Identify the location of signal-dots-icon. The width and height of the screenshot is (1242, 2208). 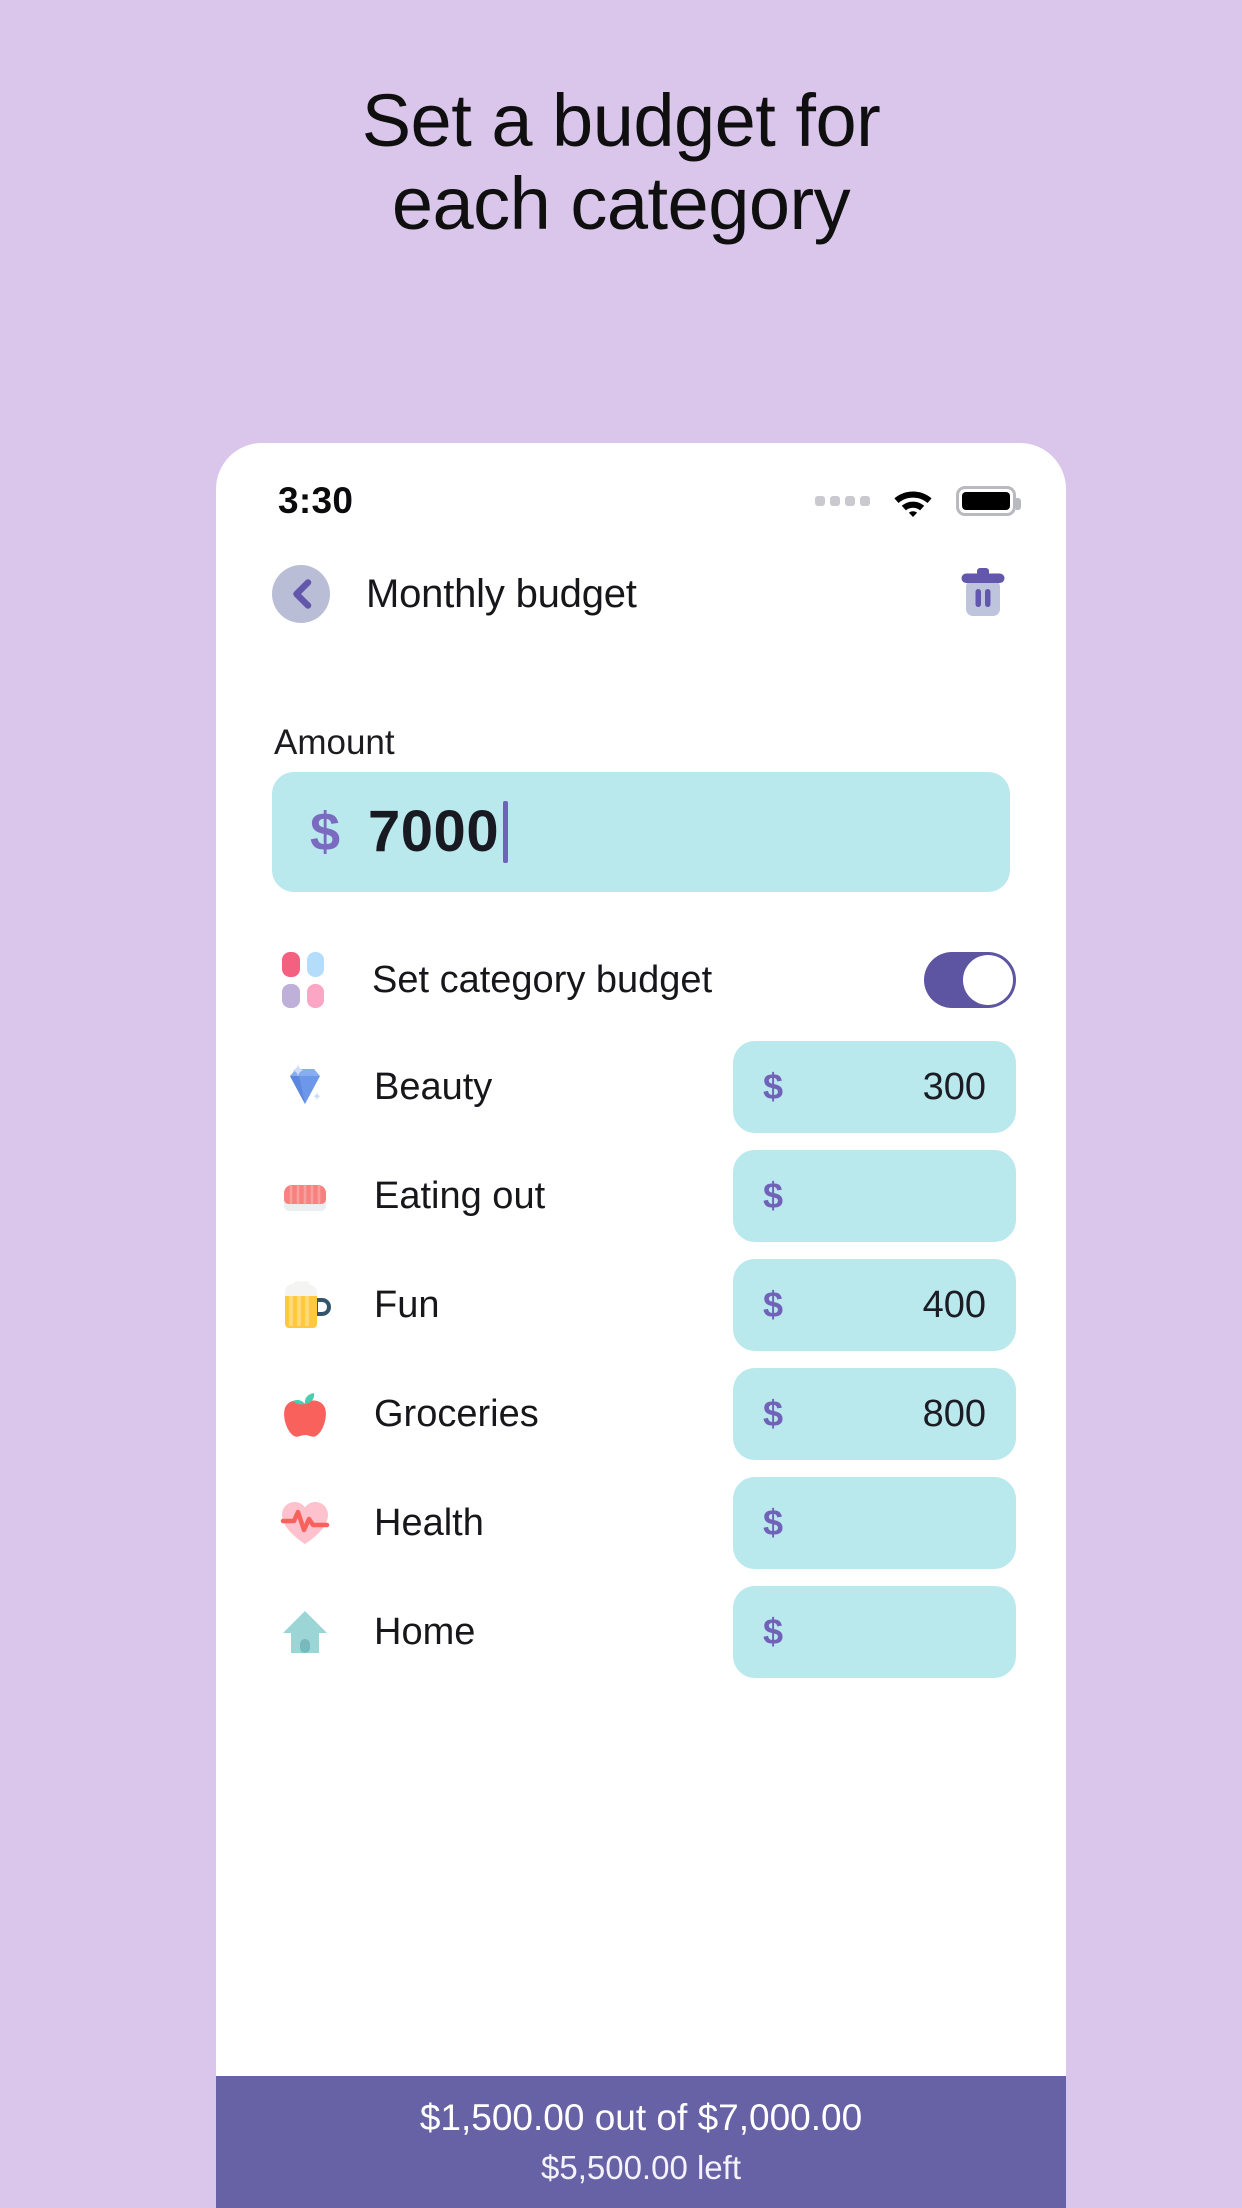
(842, 501).